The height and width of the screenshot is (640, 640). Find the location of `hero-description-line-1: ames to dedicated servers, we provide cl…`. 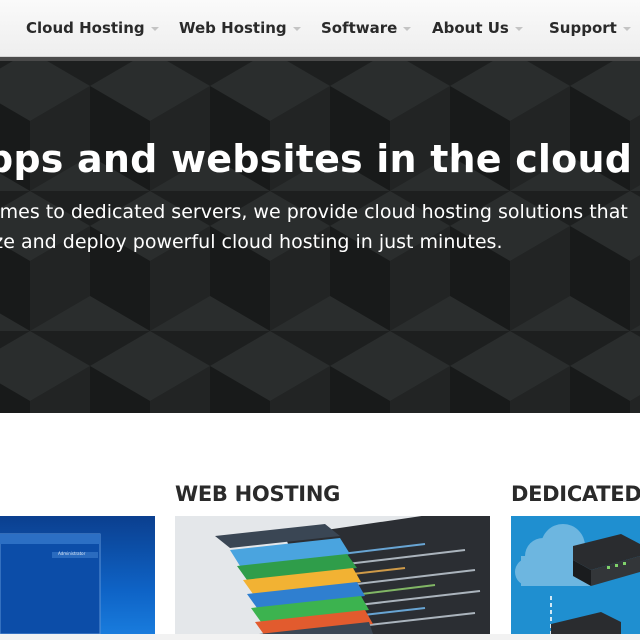

hero-description-line-1: ames to dedicated servers, we provide cl… is located at coordinates (314, 212).